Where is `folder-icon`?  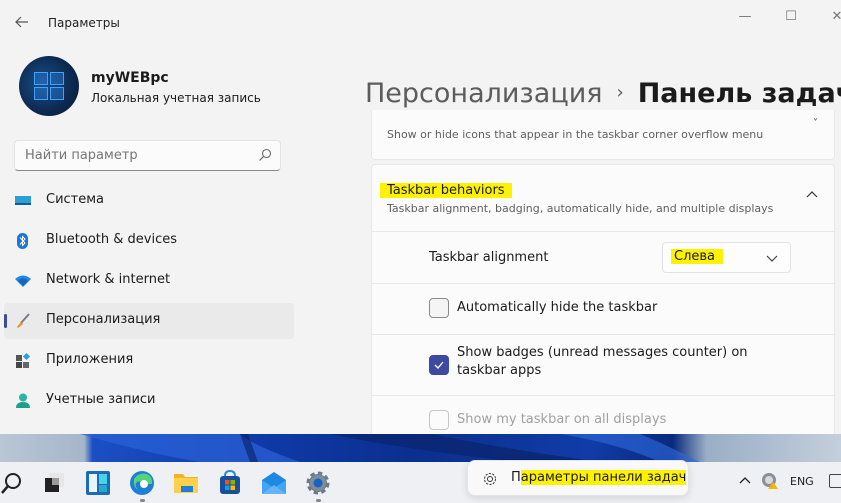 folder-icon is located at coordinates (186, 483).